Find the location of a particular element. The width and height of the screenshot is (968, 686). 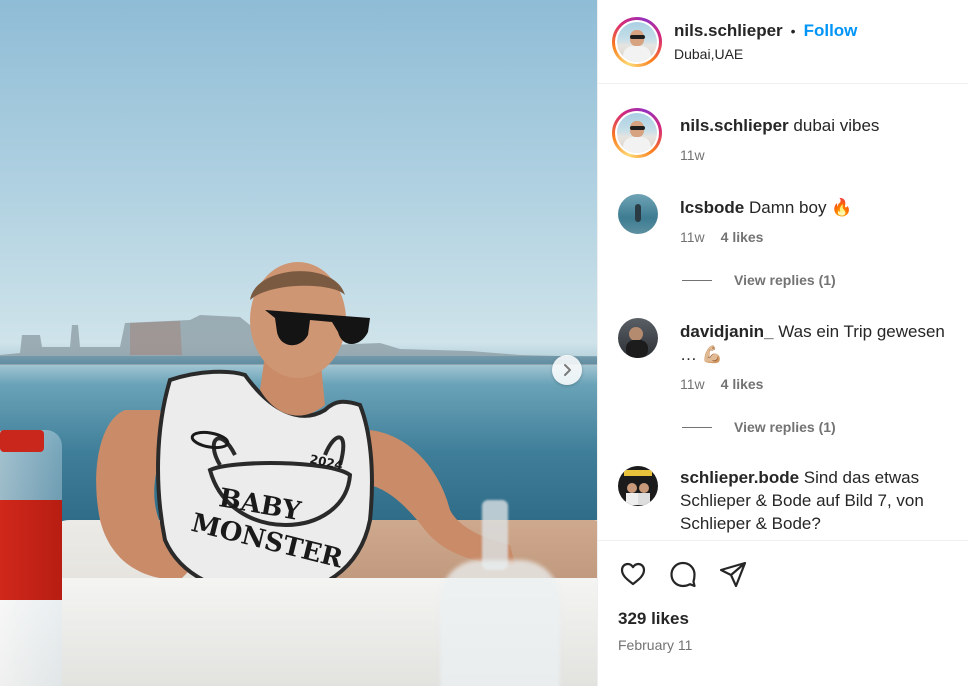

comment-text: Damn boy 🔥 is located at coordinates (800, 207).